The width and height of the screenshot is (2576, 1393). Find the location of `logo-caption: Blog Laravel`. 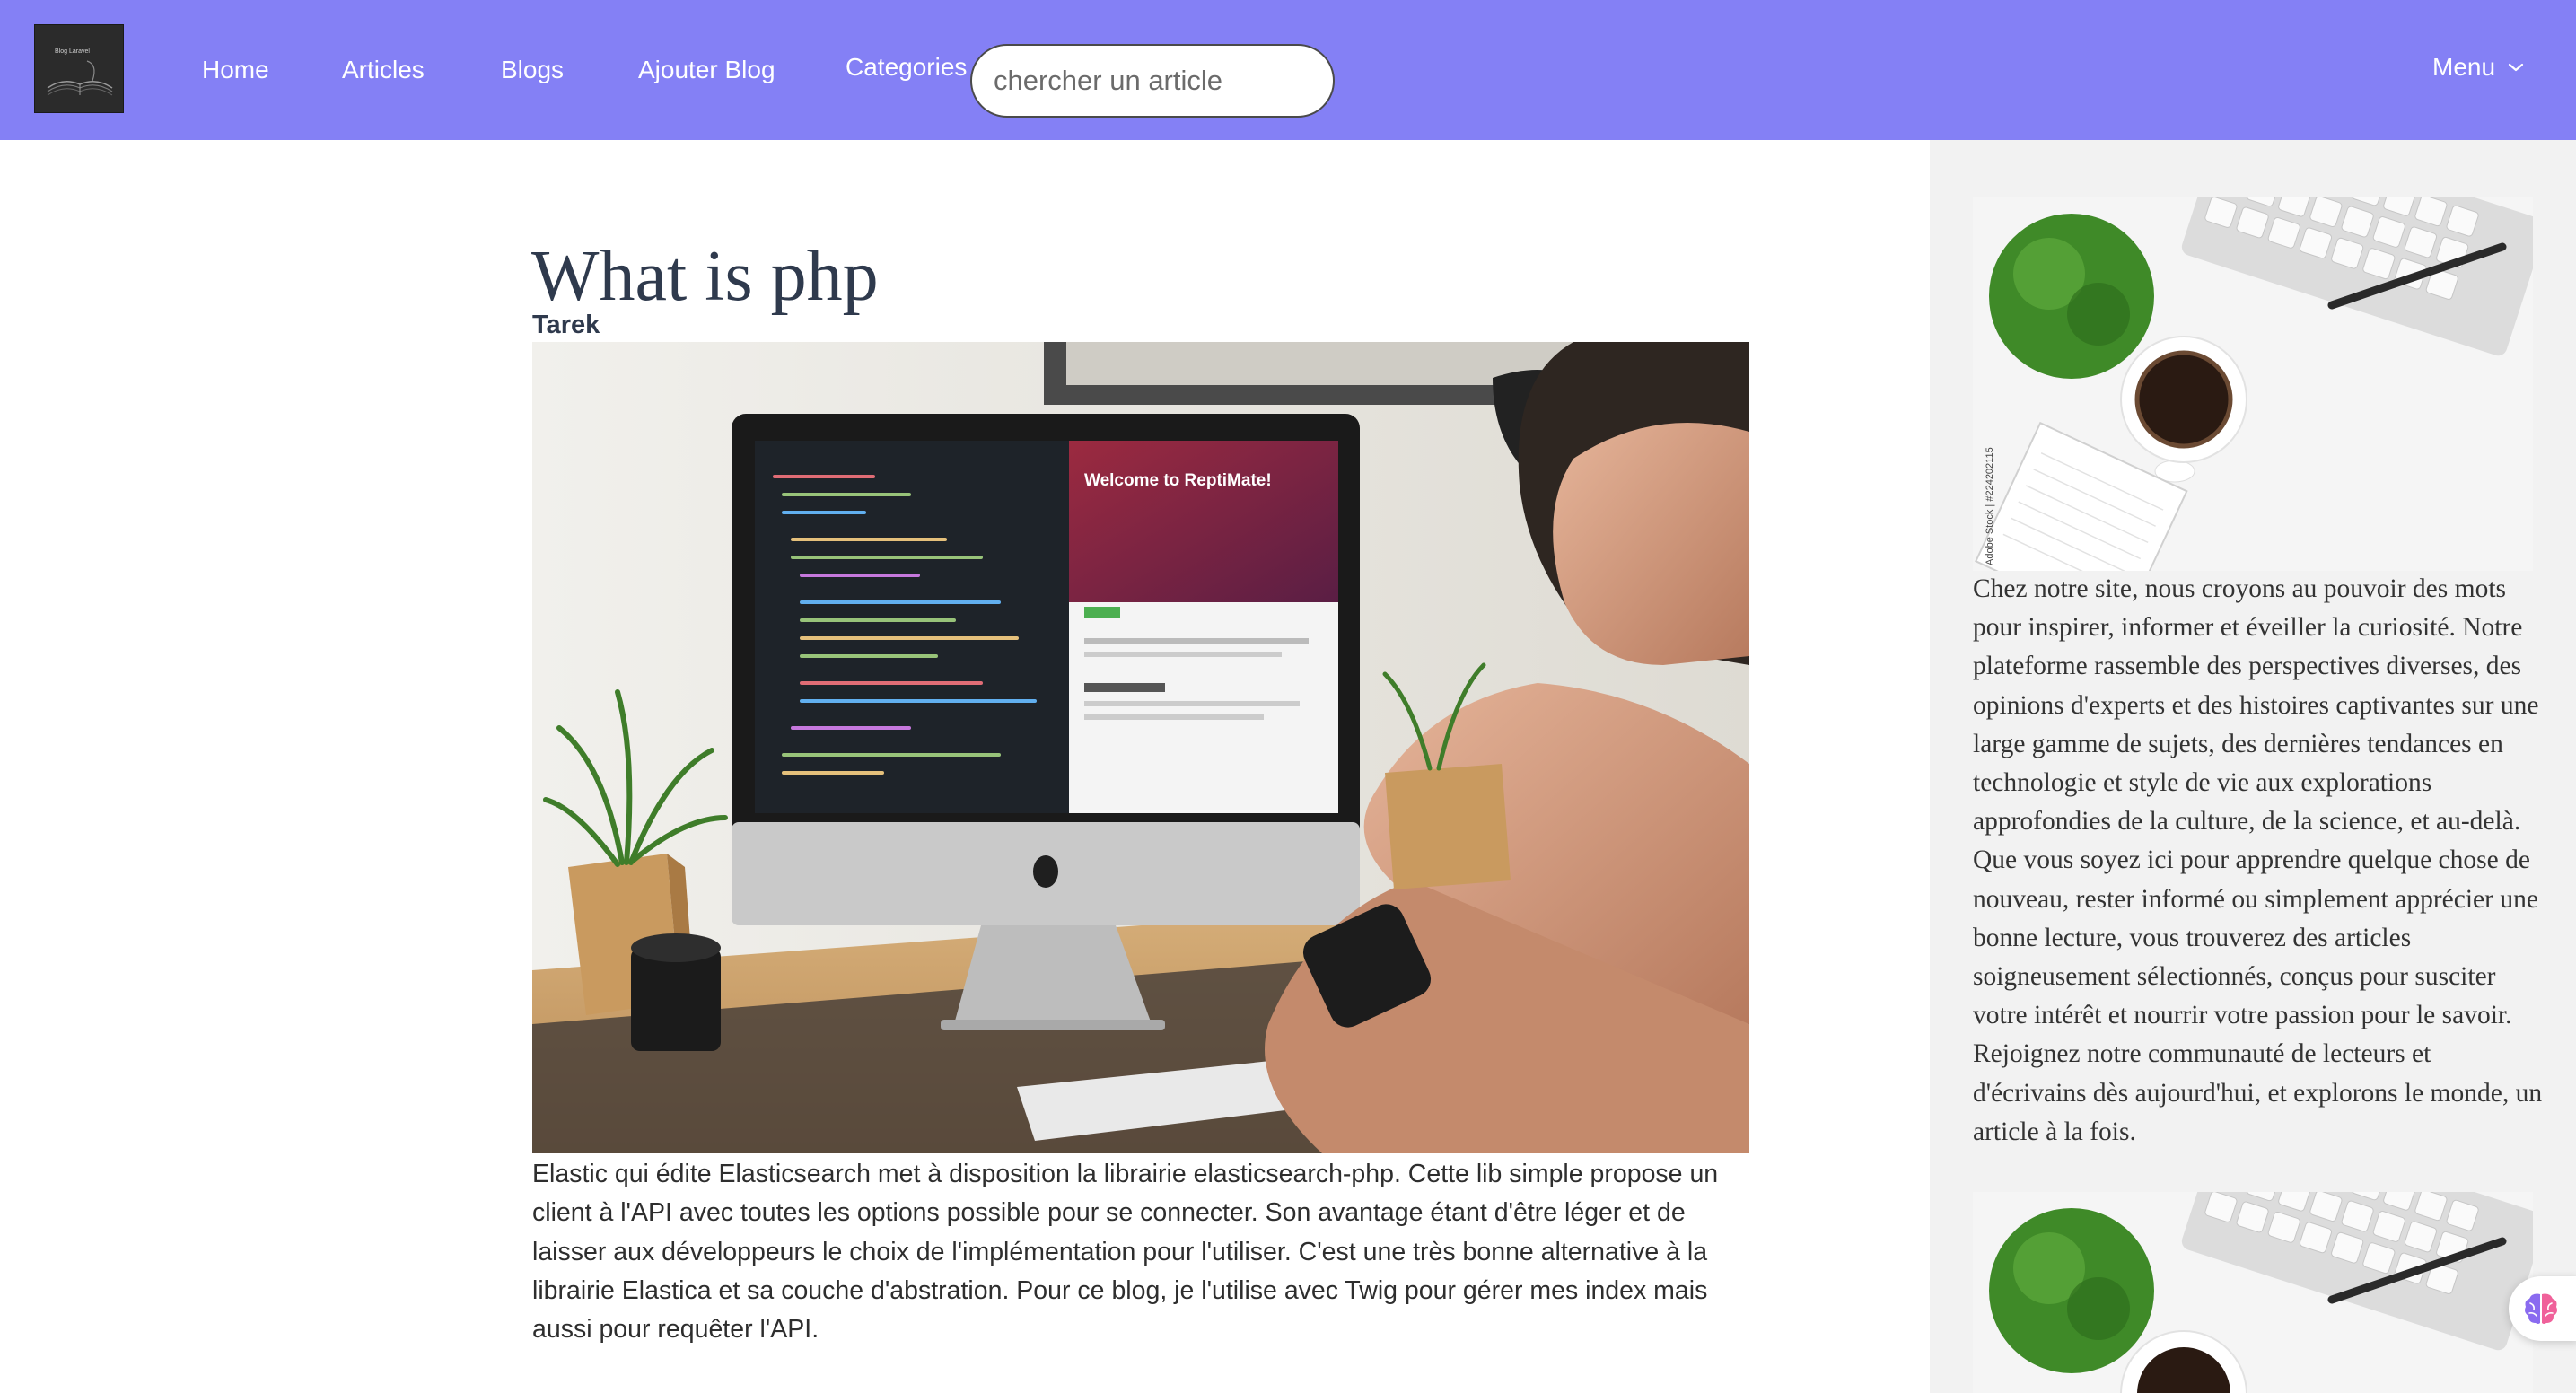

logo-caption: Blog Laravel is located at coordinates (72, 52).